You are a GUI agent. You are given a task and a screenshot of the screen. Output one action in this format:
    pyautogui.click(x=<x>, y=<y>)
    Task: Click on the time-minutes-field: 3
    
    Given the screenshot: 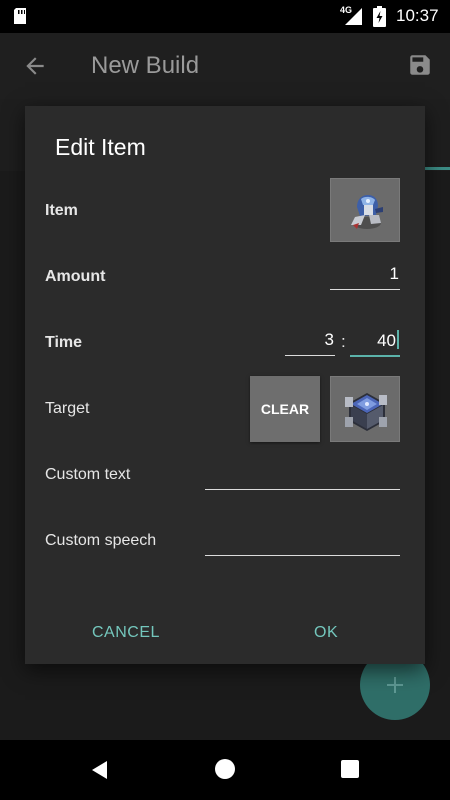 What is the action you would take?
    pyautogui.click(x=310, y=343)
    